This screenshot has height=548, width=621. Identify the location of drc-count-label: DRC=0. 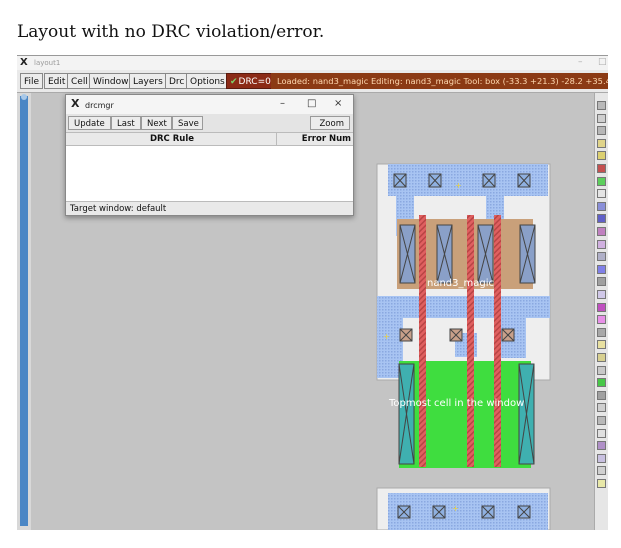
(254, 82).